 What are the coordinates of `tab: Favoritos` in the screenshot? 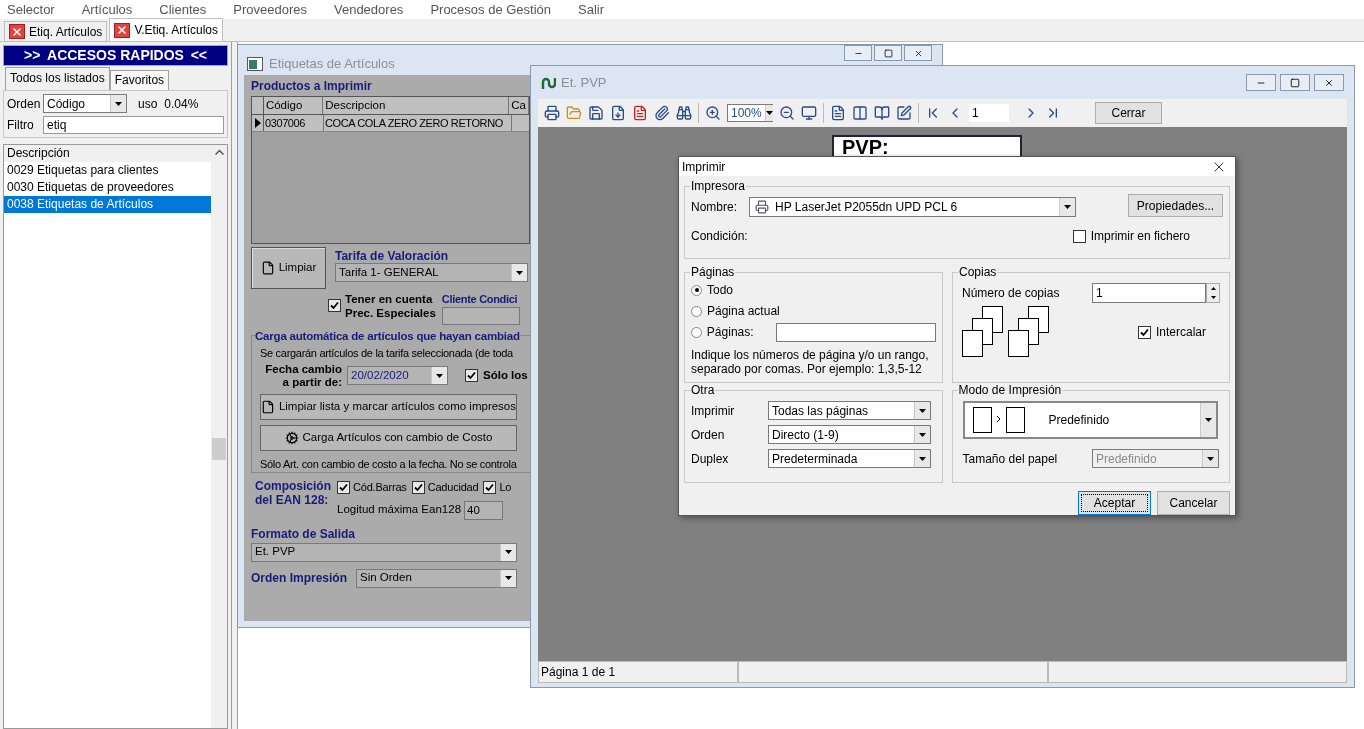 It's located at (139, 80).